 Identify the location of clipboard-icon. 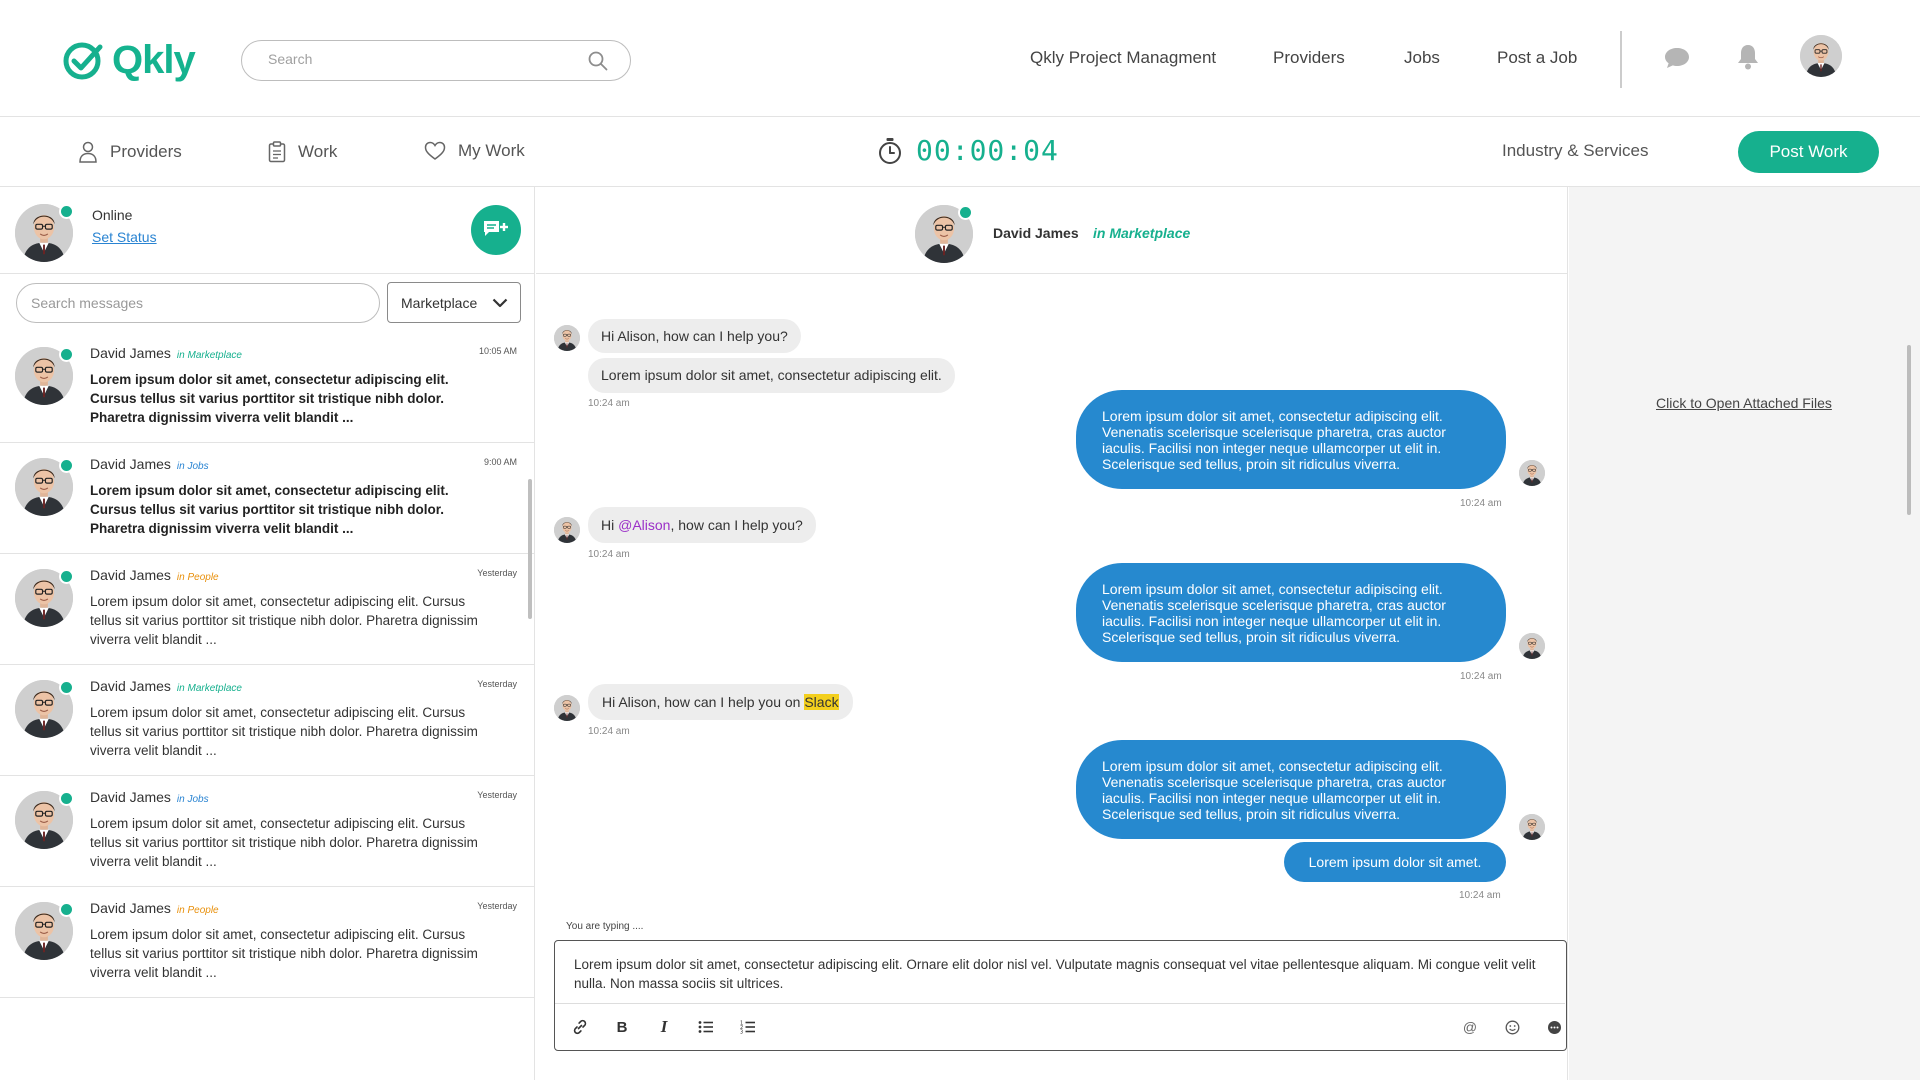
(277, 152).